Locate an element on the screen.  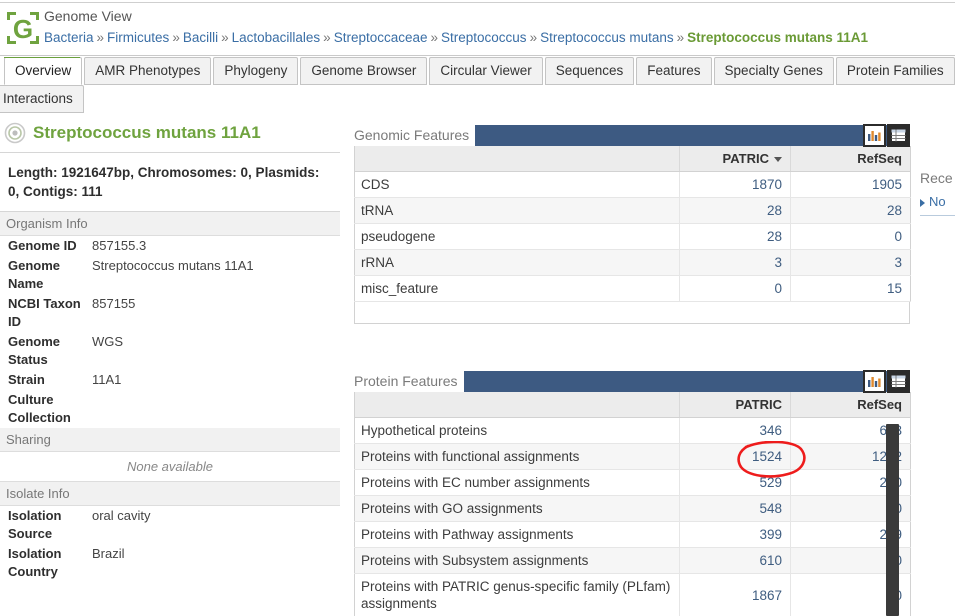
isolate-info-key: Isolation Source is located at coordinates (35, 524).